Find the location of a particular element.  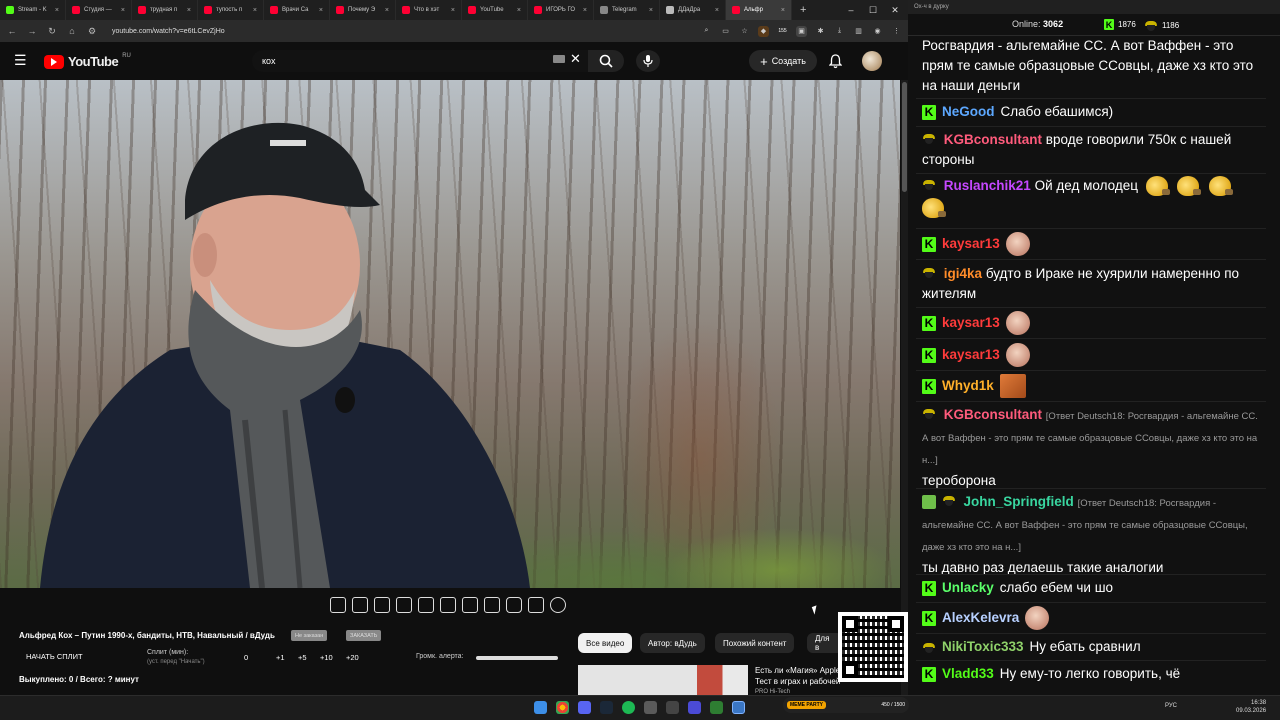

speed-icon is located at coordinates (470, 605).